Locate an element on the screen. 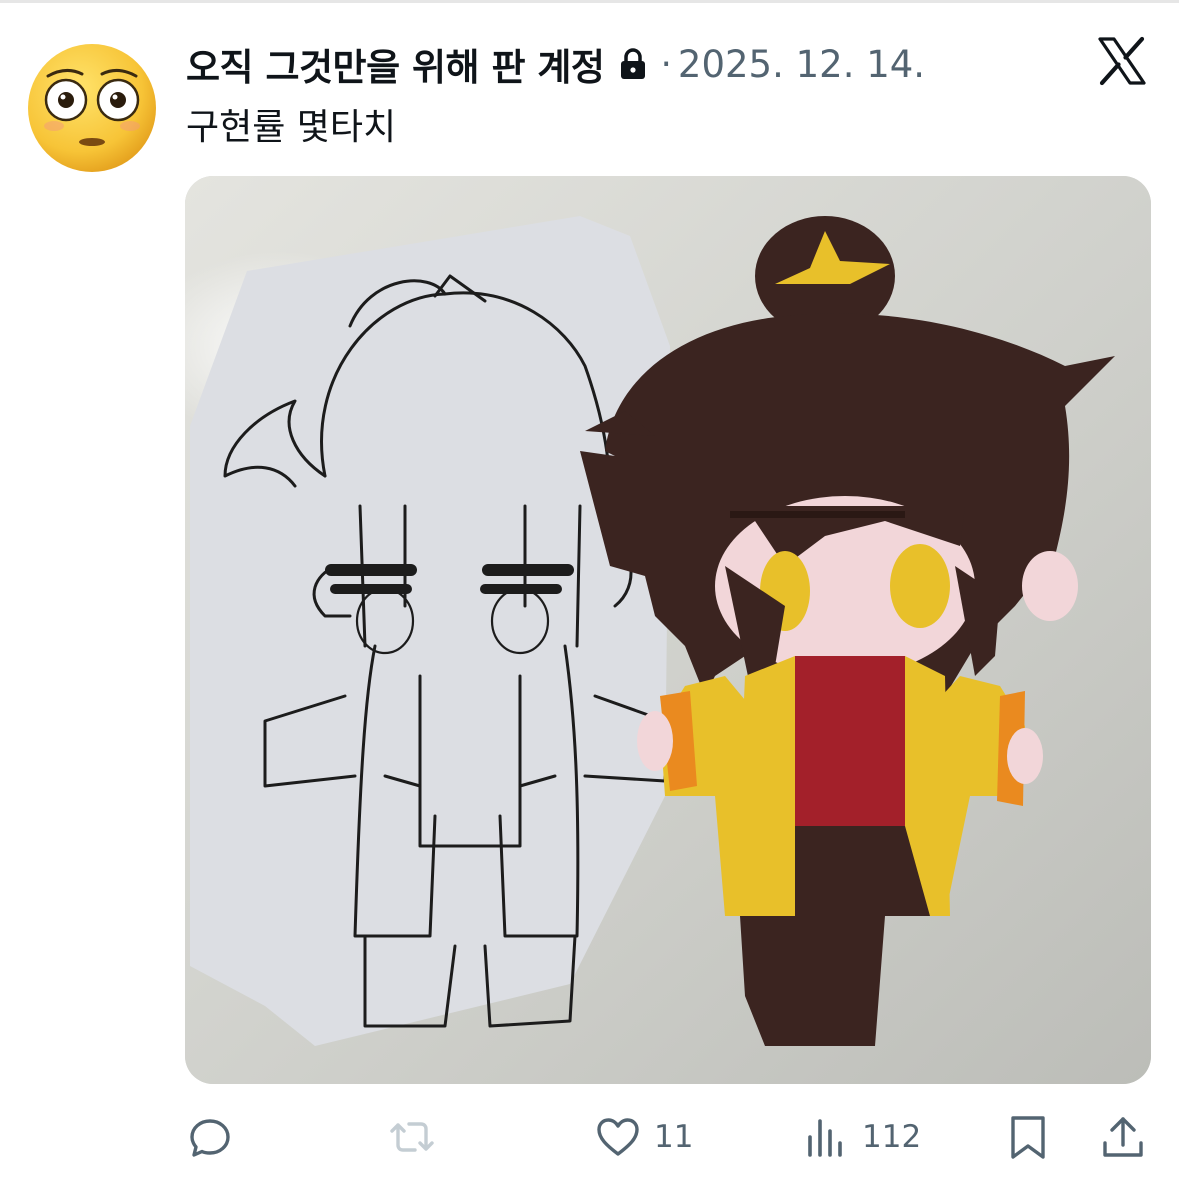  lock-icon is located at coordinates (633, 64).